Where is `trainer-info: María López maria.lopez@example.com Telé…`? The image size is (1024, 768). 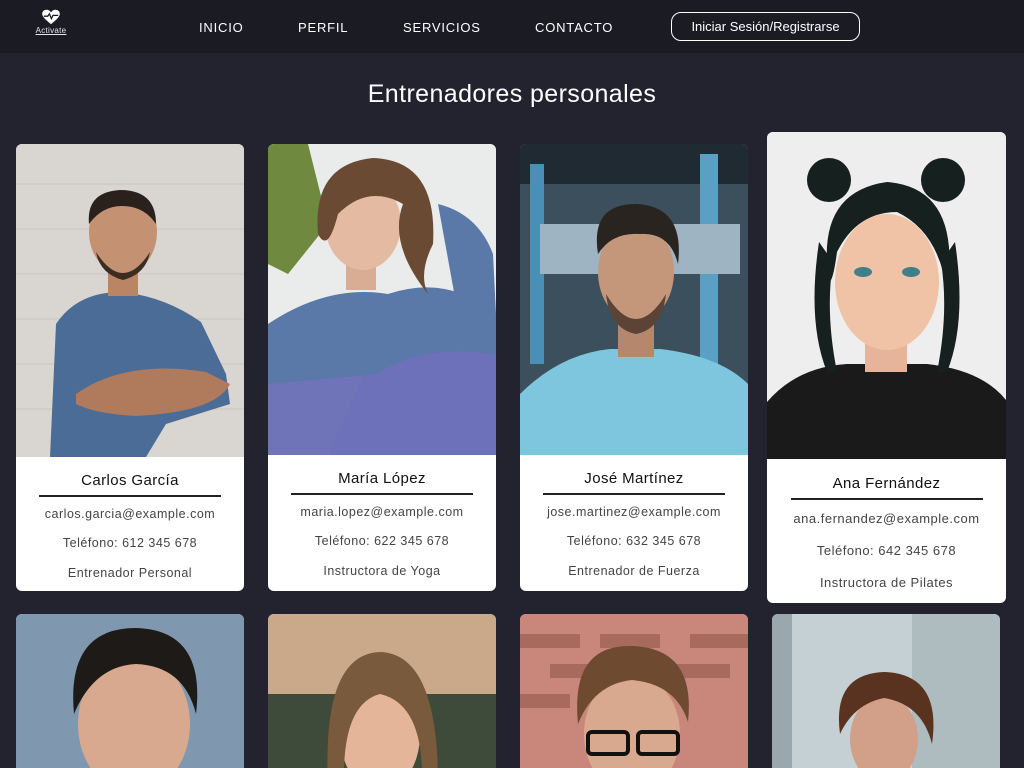
trainer-info: María López maria.lopez@example.com Telé… is located at coordinates (382, 524).